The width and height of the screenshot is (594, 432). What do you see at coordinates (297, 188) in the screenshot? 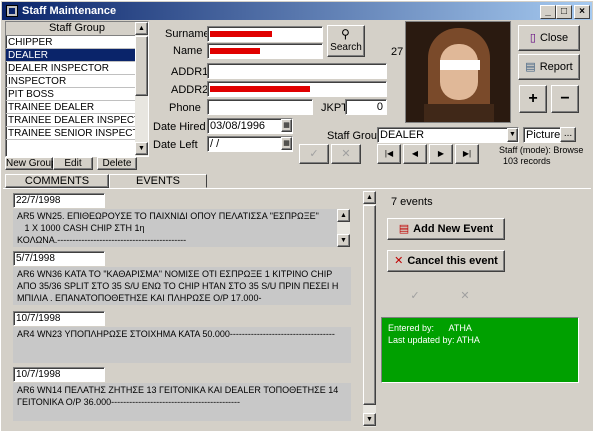
I see `tab-divider` at bounding box center [297, 188].